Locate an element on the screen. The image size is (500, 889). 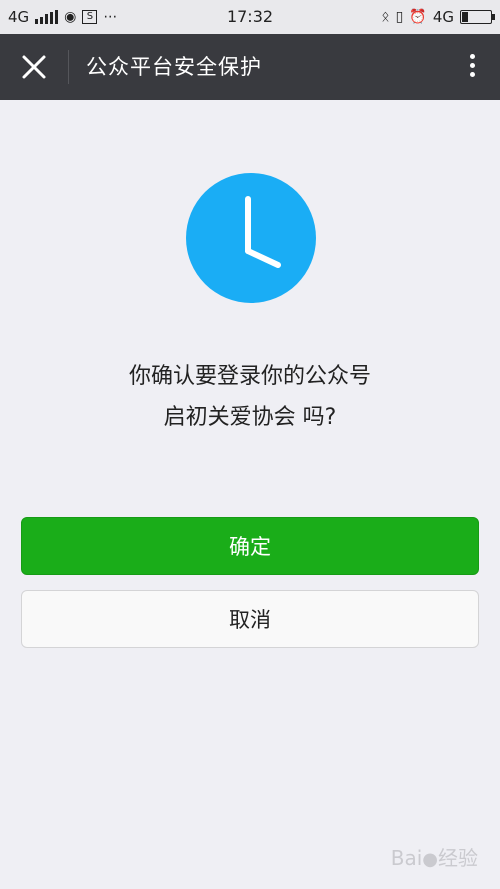
title-divider is located at coordinates (68, 67).